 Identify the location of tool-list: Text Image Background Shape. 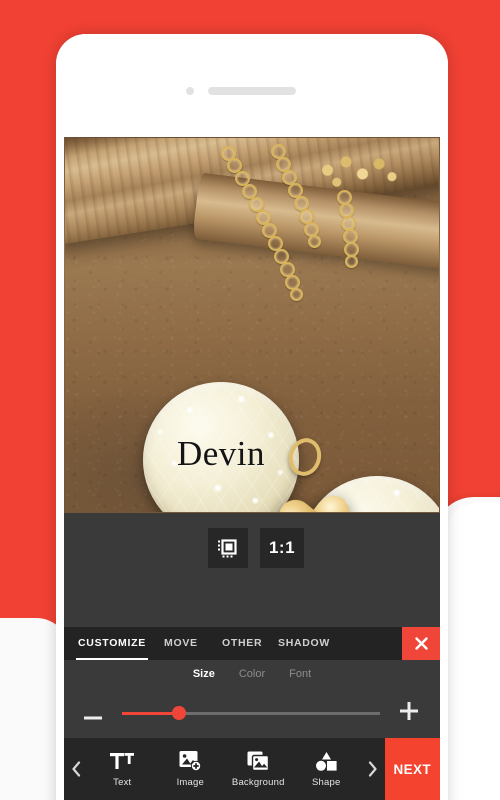
(224, 769).